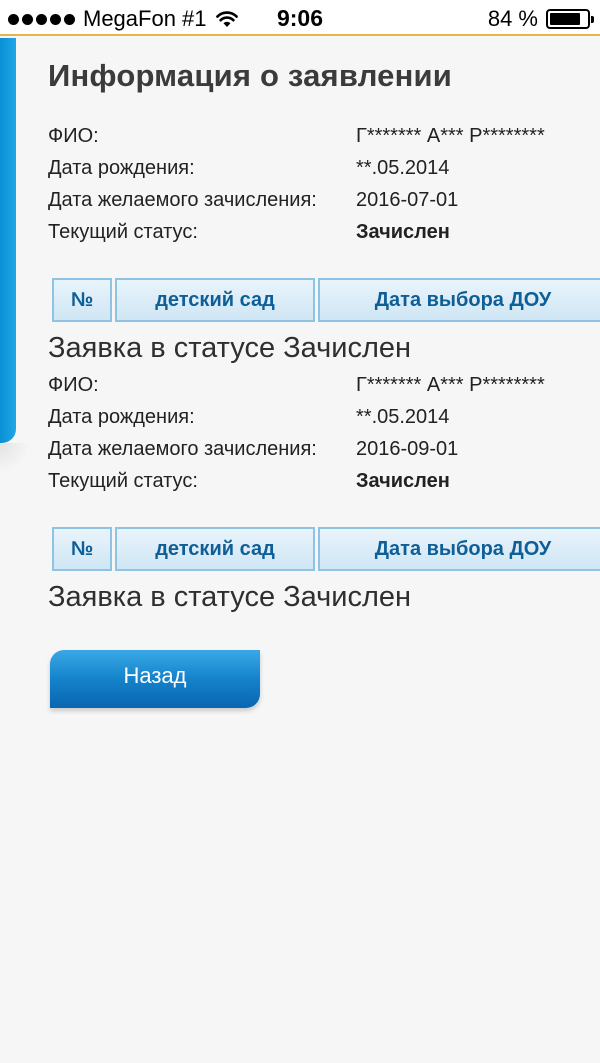 The height and width of the screenshot is (1063, 600). What do you see at coordinates (565, 19) in the screenshot?
I see `battery-fill` at bounding box center [565, 19].